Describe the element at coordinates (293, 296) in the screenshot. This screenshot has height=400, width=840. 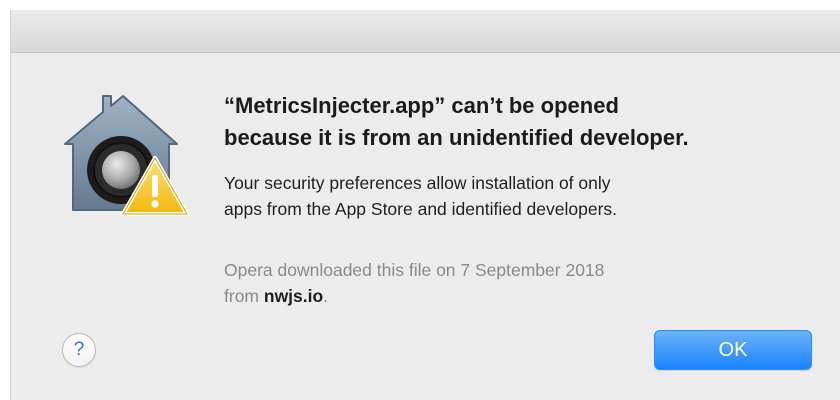
I see `download-source: nwjs.io` at that location.